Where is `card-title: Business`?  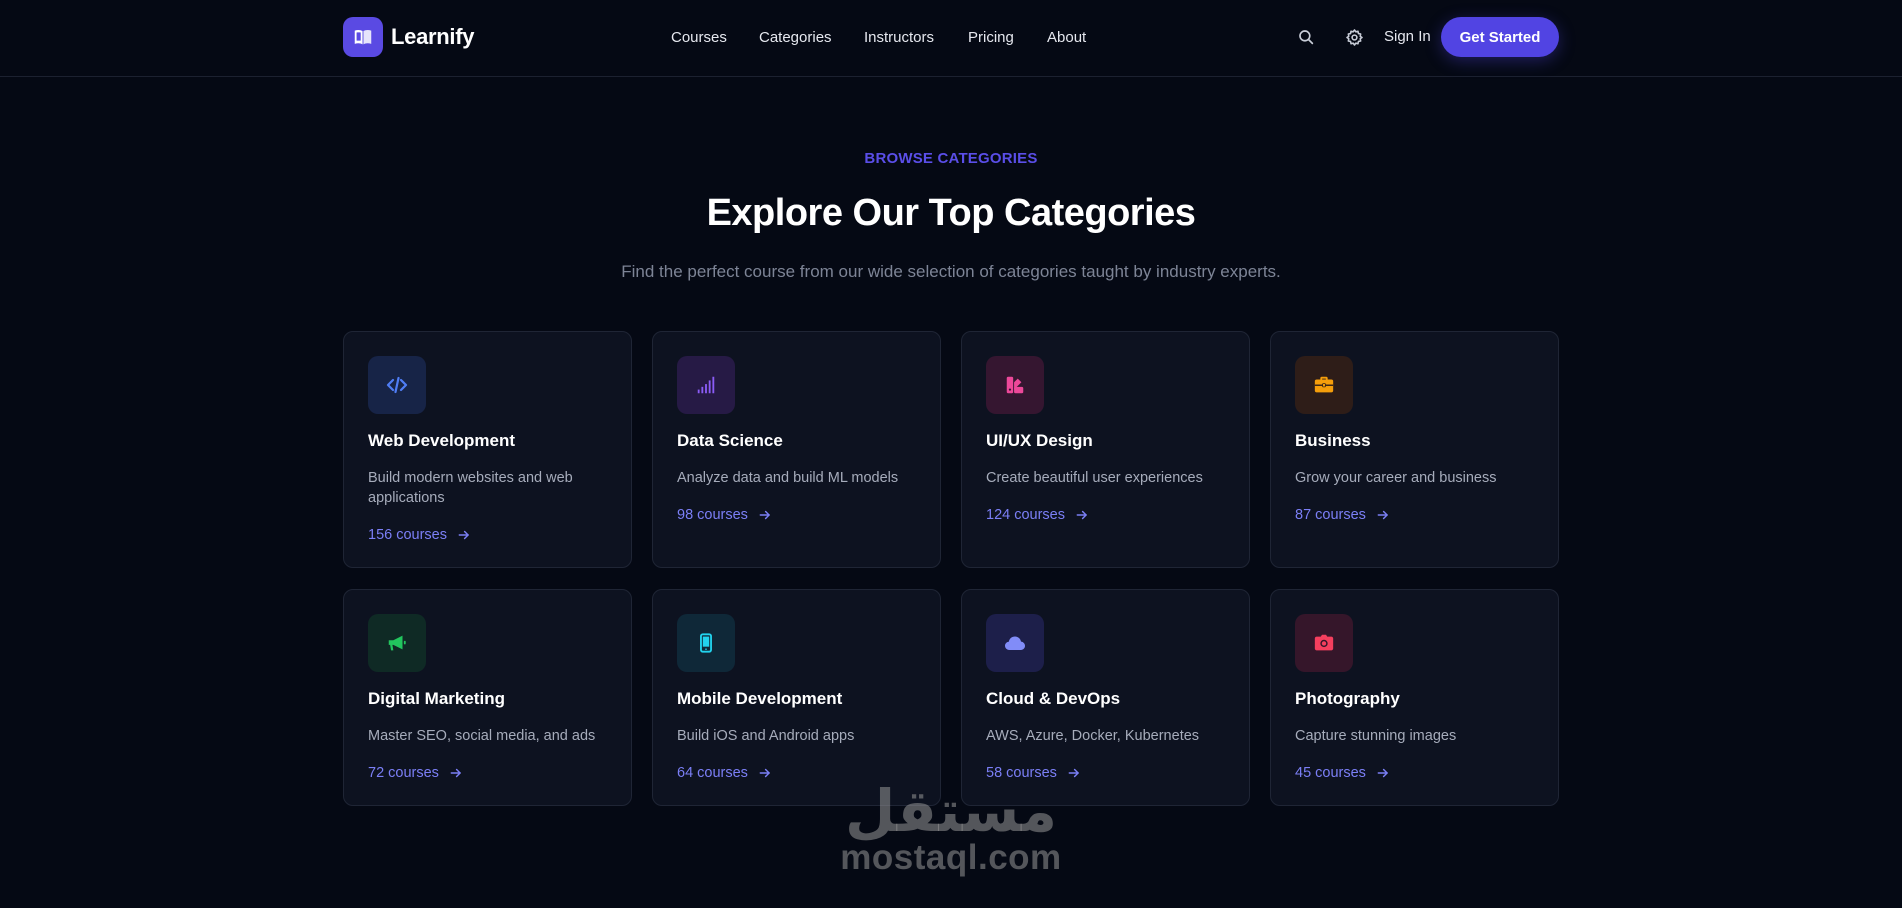
card-title: Business is located at coordinates (1333, 440).